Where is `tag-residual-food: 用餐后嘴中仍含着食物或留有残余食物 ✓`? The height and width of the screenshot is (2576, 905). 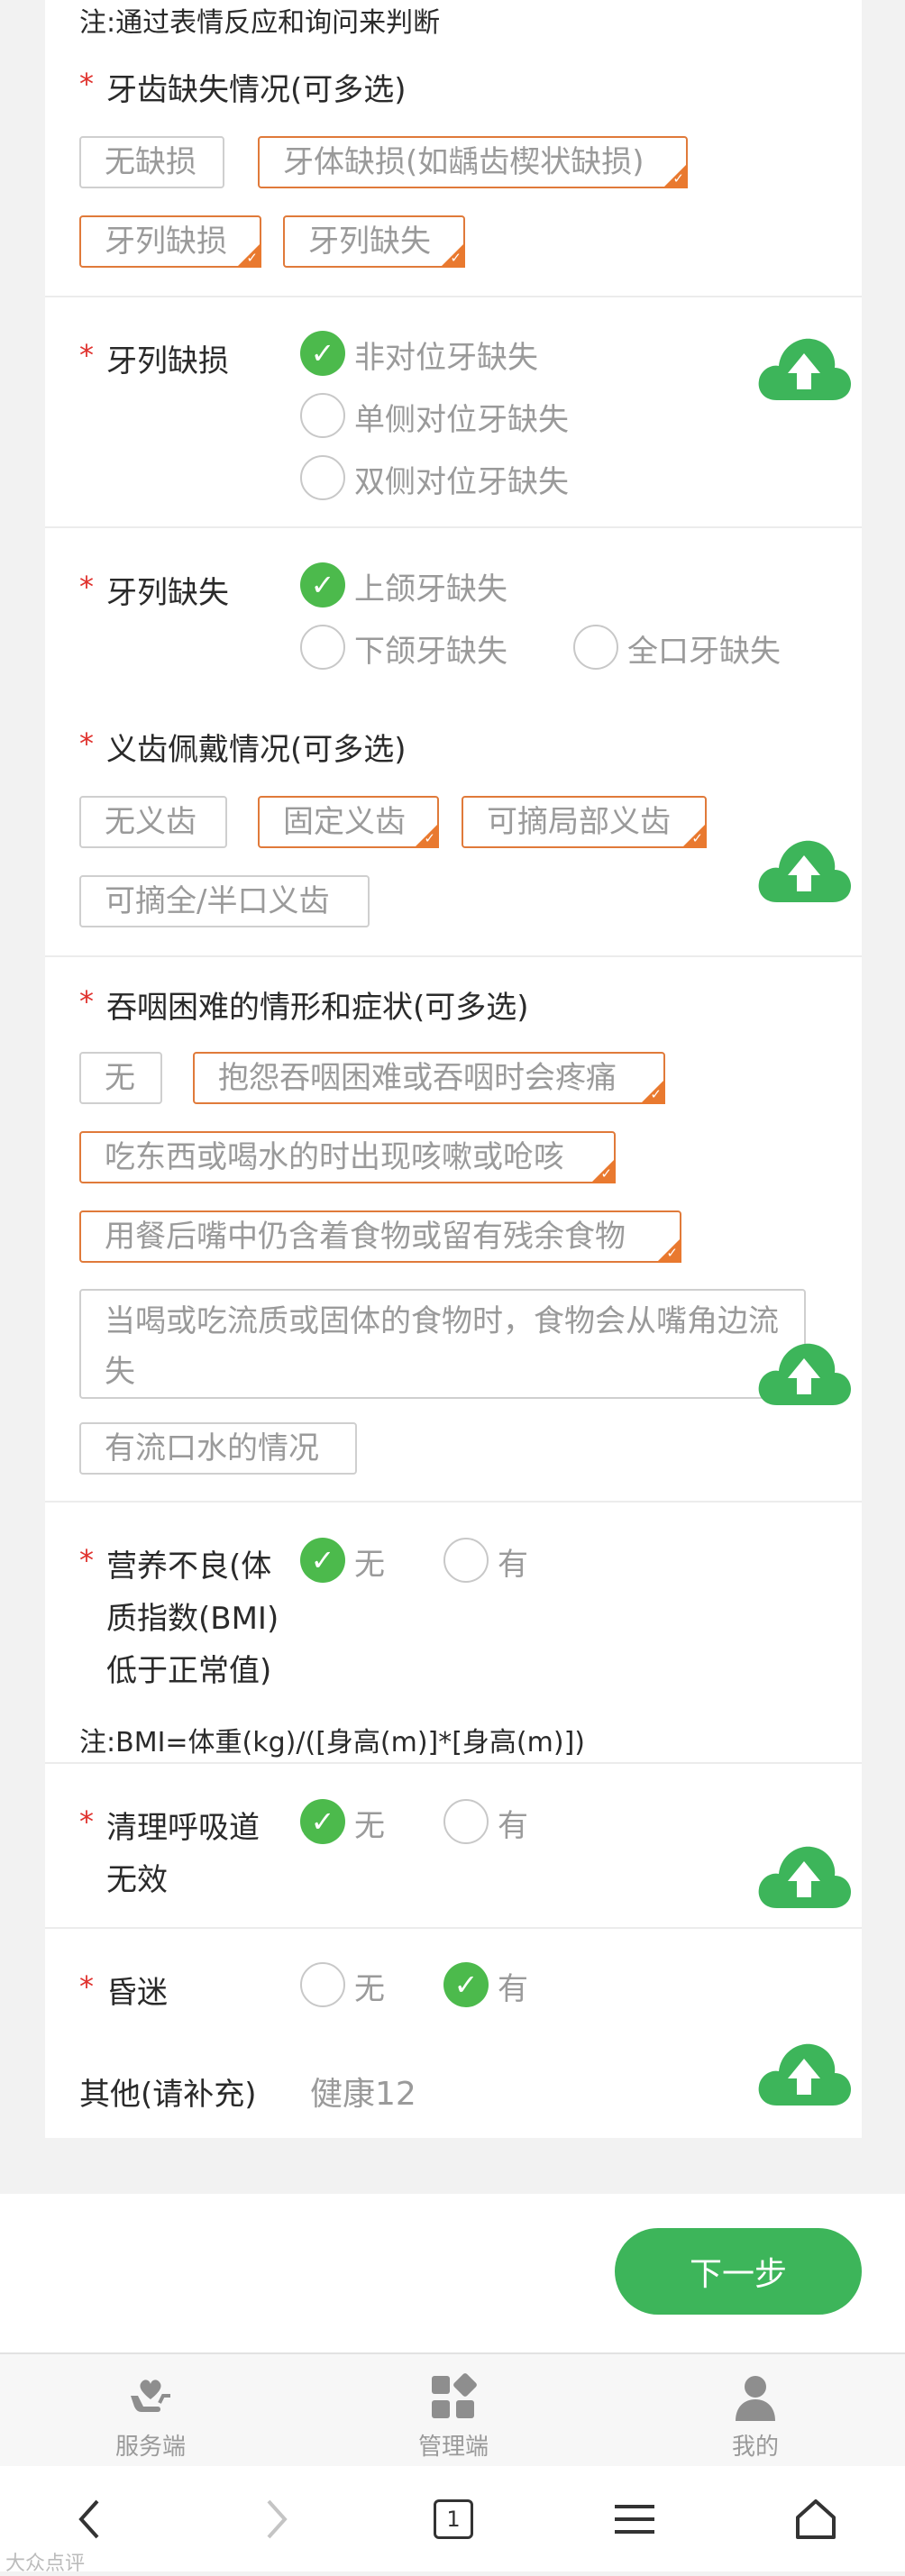 tag-residual-food: 用餐后嘴中仍含着食物或留有残余食物 ✓ is located at coordinates (380, 1236).